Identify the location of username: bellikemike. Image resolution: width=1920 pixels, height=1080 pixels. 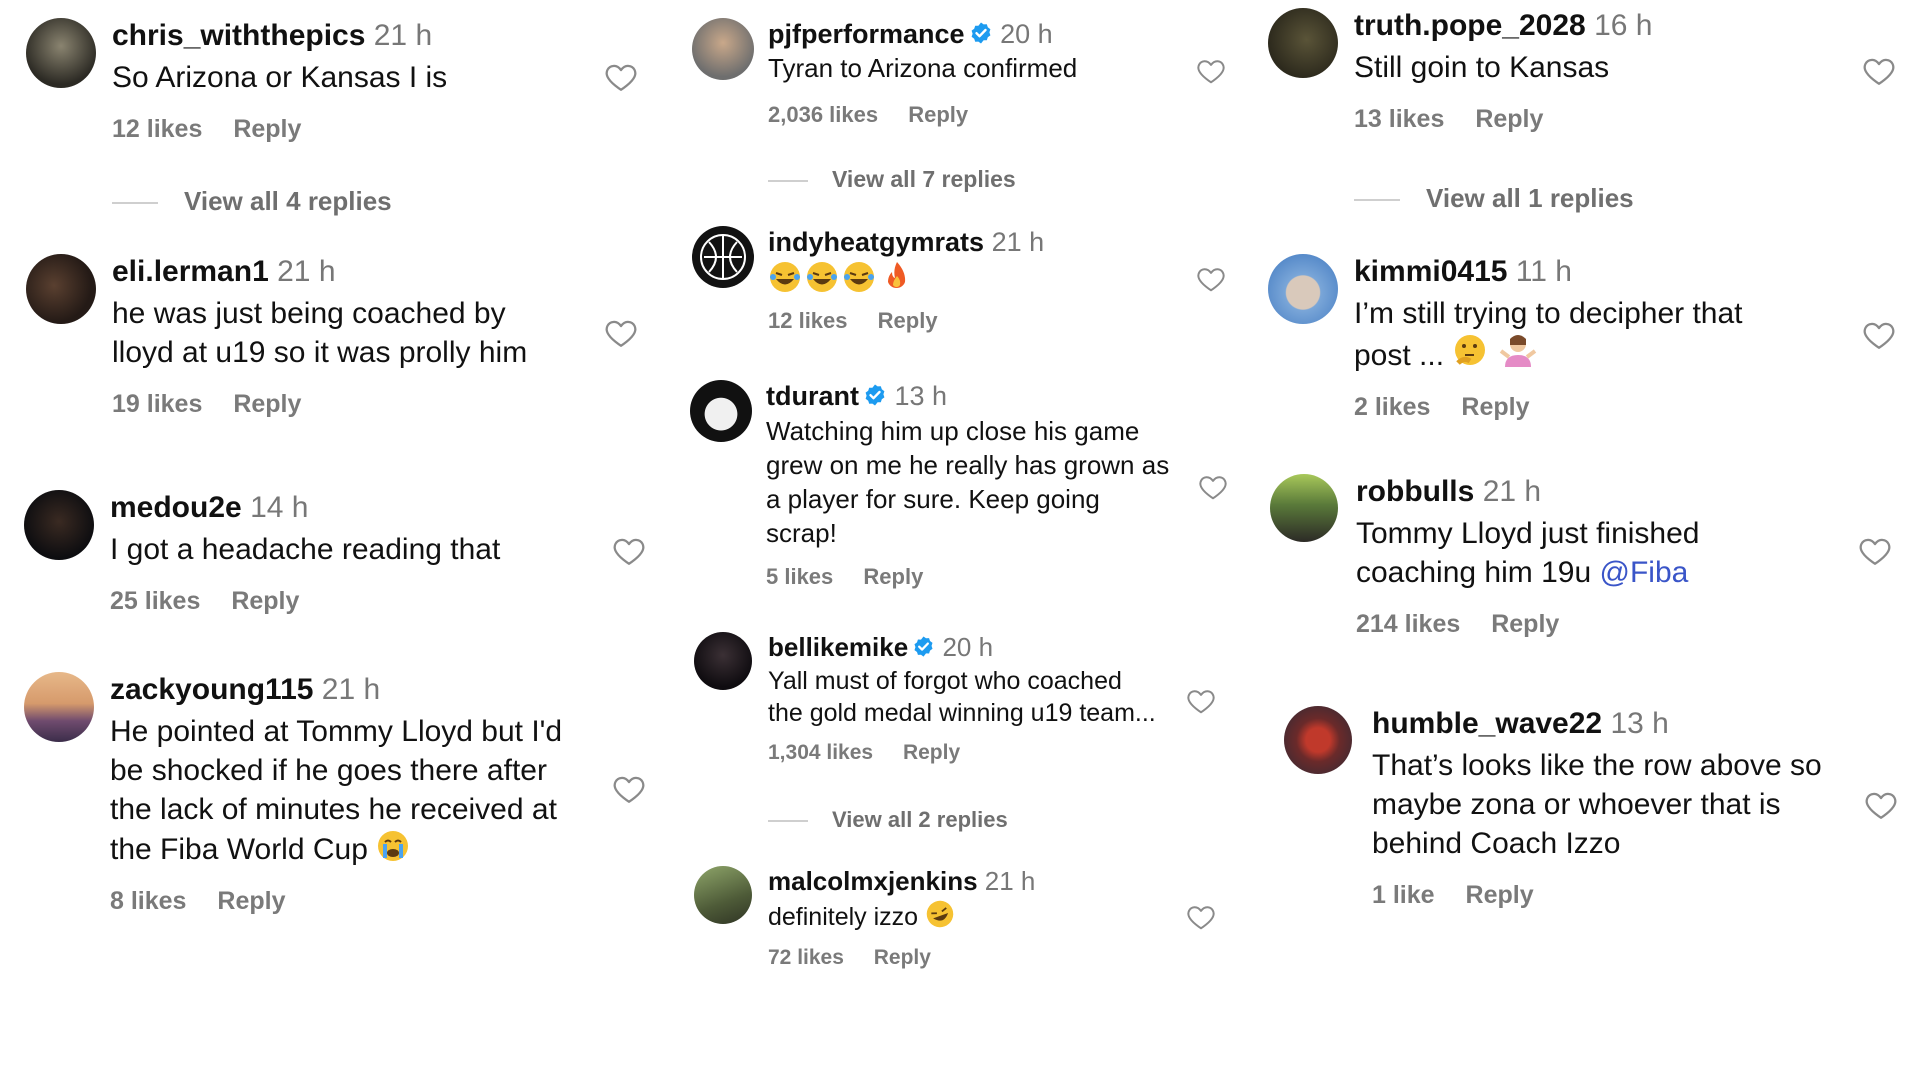
(838, 647).